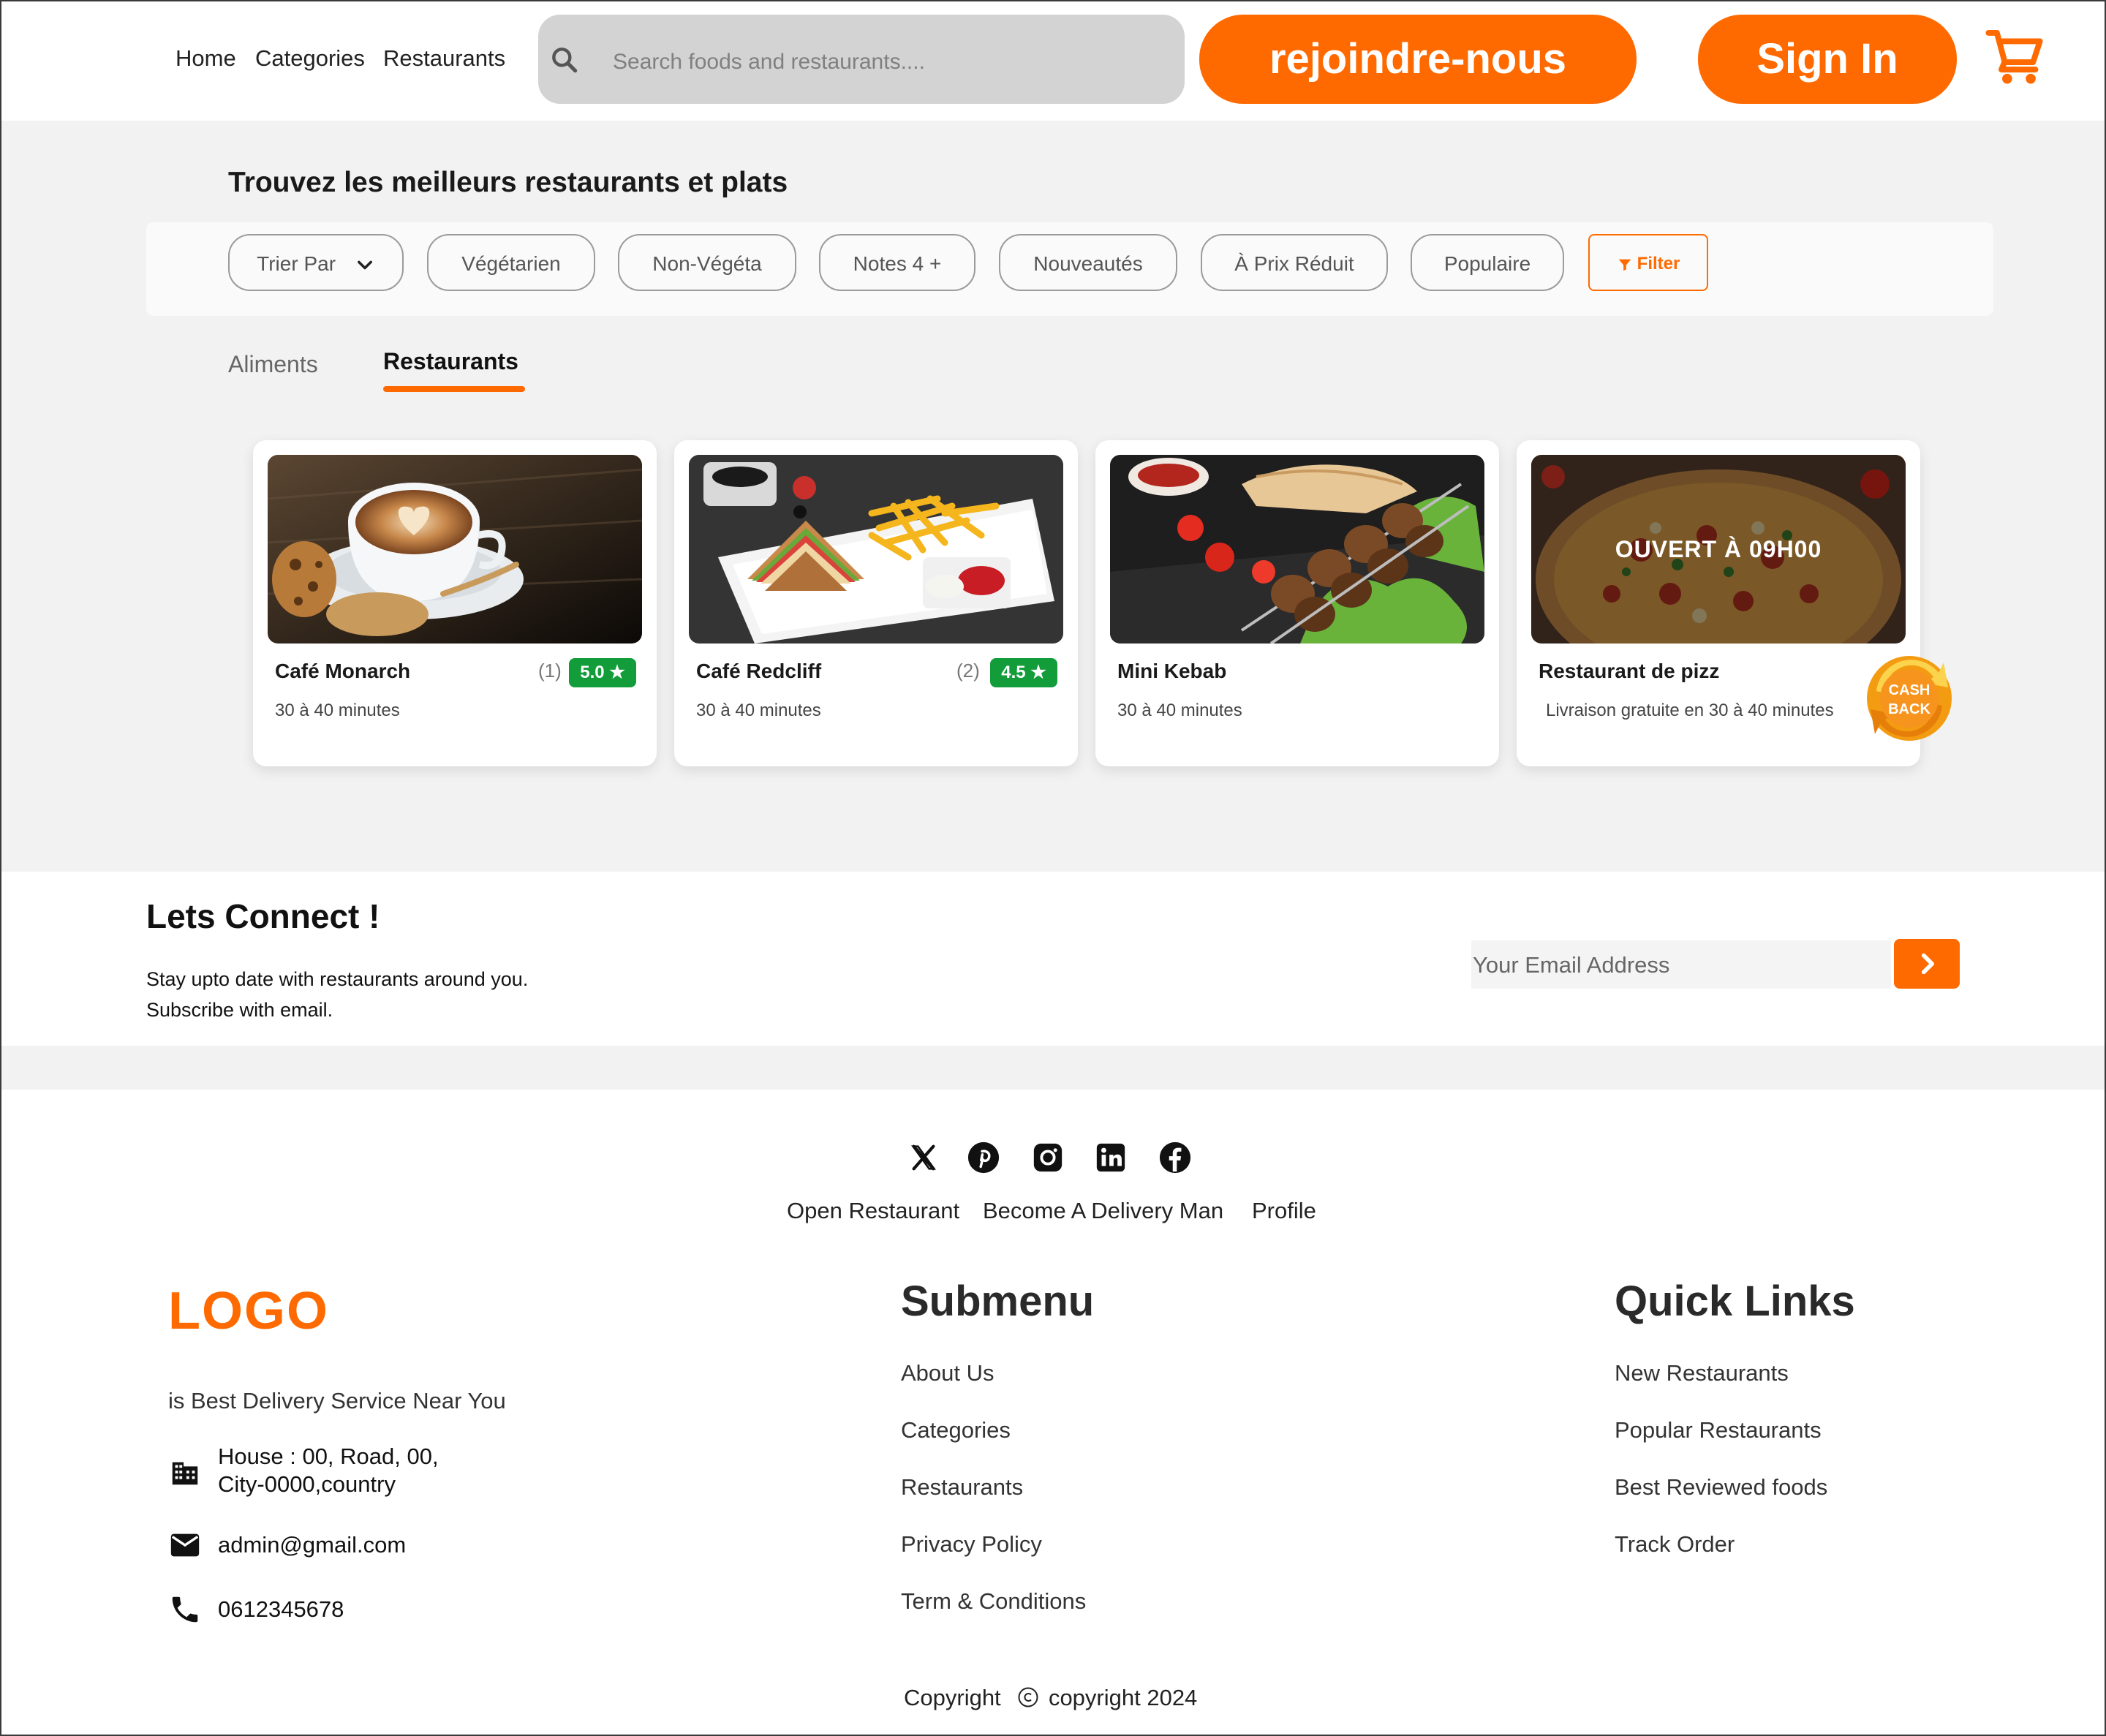 The width and height of the screenshot is (2106, 1736). What do you see at coordinates (263, 916) in the screenshot?
I see `connect-title: Lets Connect !` at bounding box center [263, 916].